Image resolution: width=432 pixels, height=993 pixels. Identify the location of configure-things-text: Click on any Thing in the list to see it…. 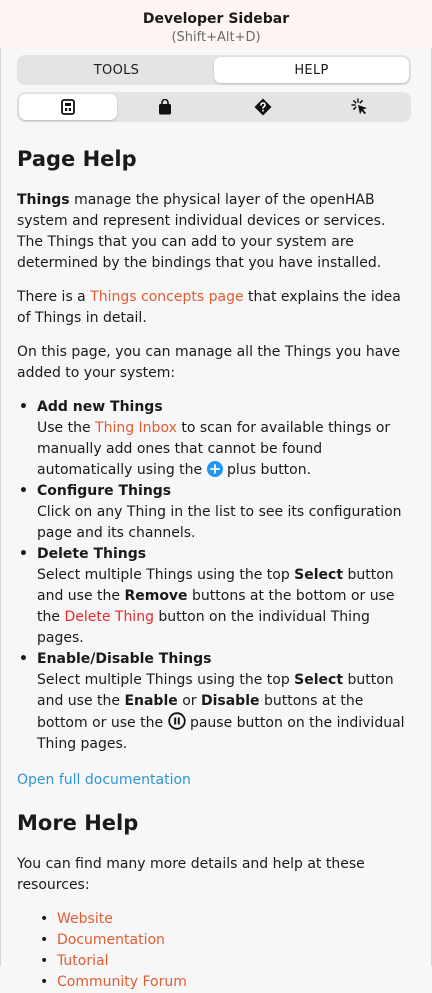
(219, 522).